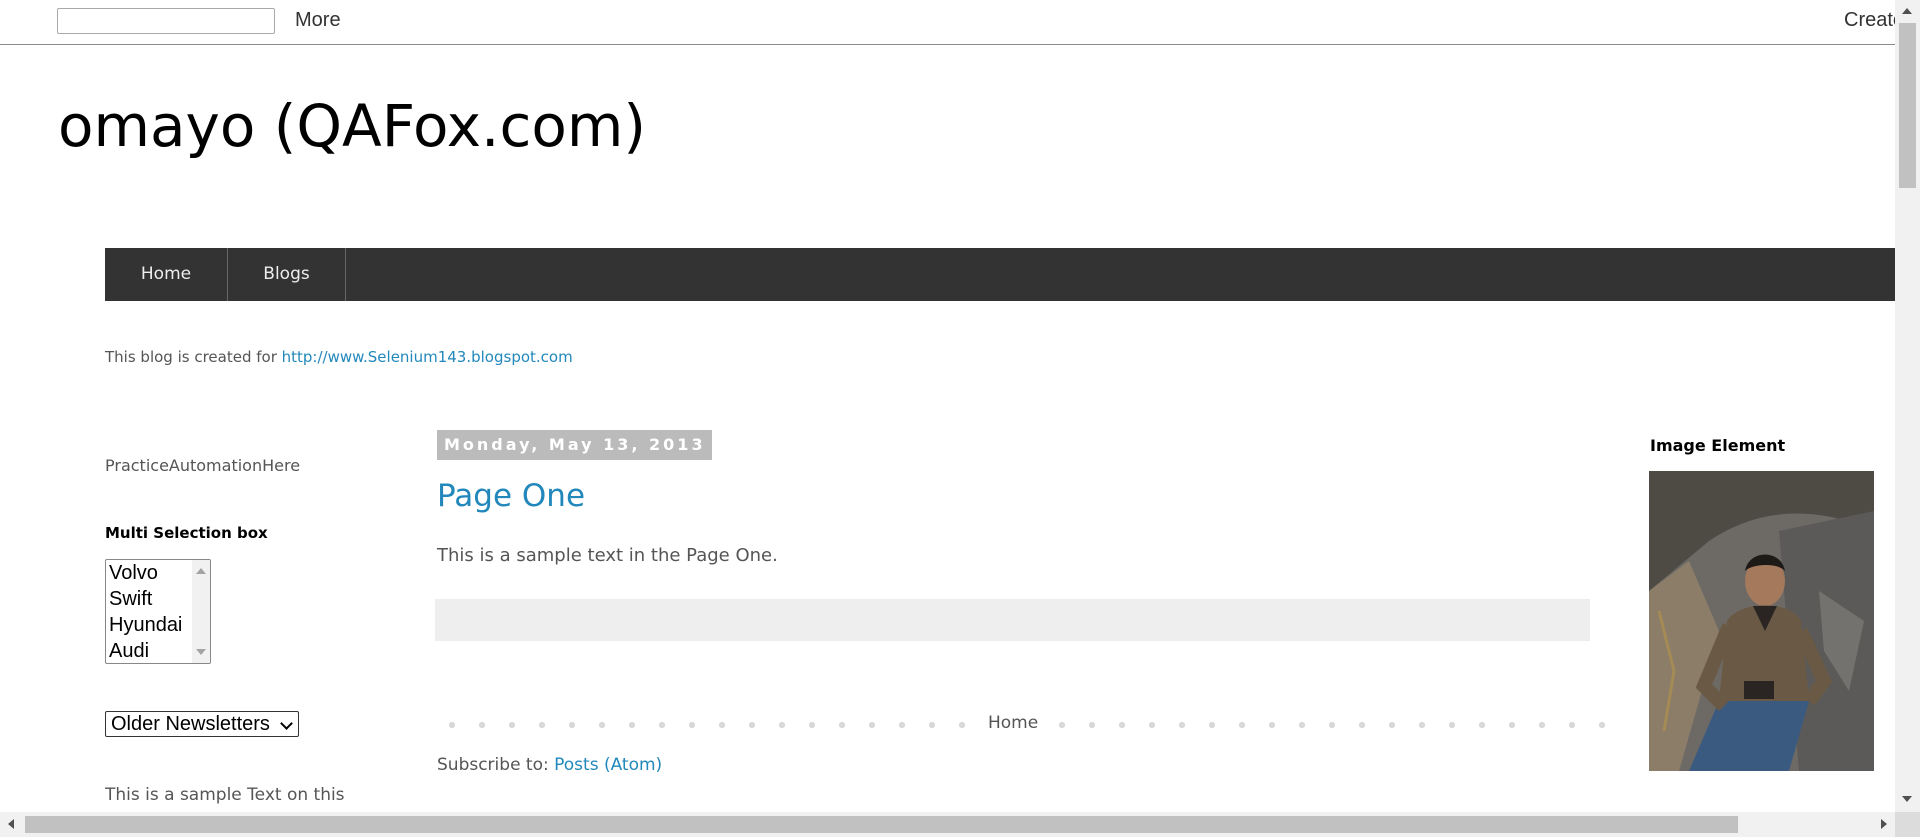 This screenshot has height=837, width=1920. Describe the element at coordinates (201, 652) in the screenshot. I see `scroll-down-icon` at that location.